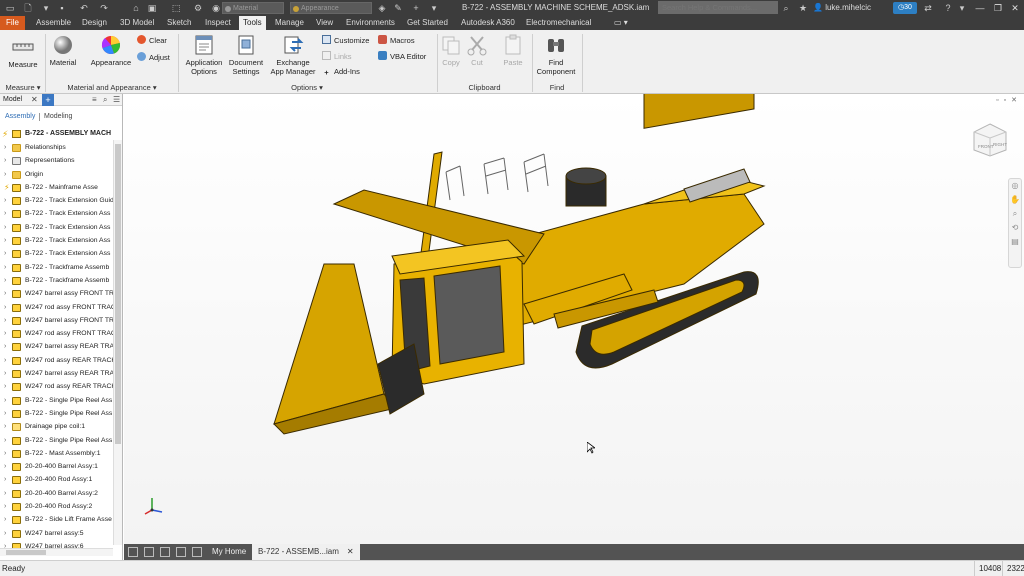 The width and height of the screenshot is (1024, 576). Describe the element at coordinates (10, 8) in the screenshot. I see `app-menu-icon: ▭` at that location.